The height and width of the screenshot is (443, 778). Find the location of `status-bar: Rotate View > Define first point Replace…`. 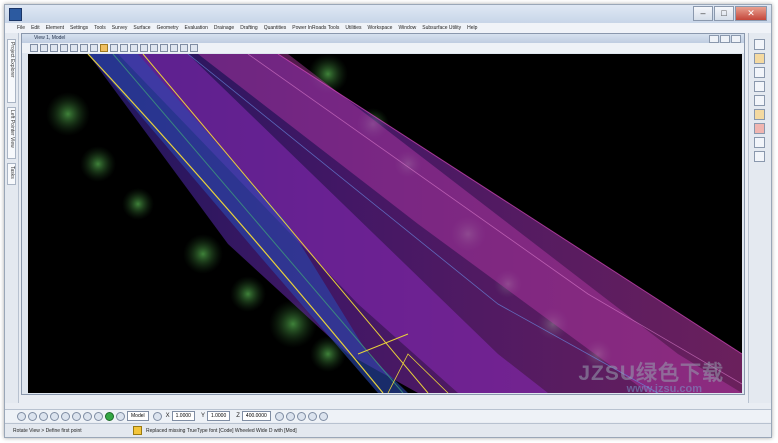

status-bar: Rotate View > Define first point Replace… is located at coordinates (388, 430).